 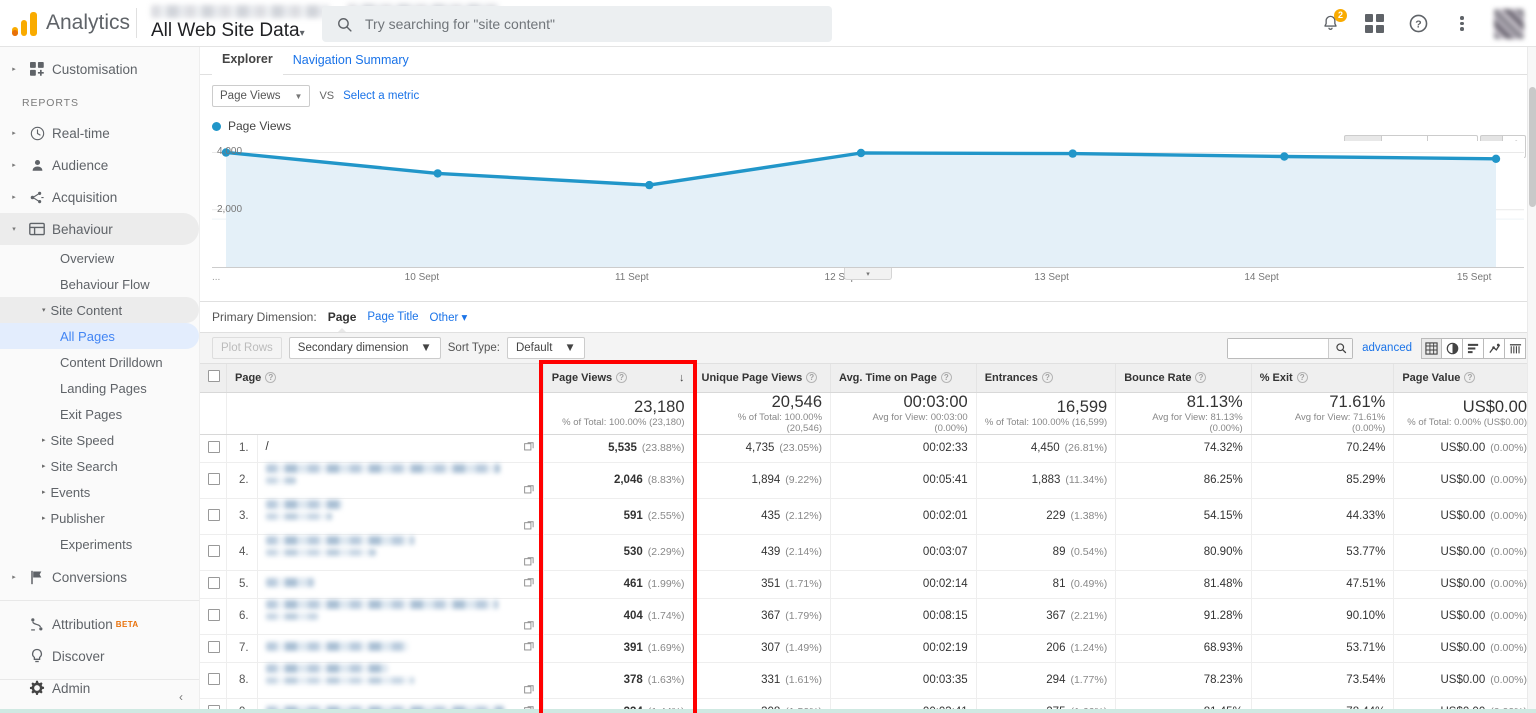 What do you see at coordinates (99, 414) in the screenshot?
I see `sidebar-item-exit-pages: Exit Pages` at bounding box center [99, 414].